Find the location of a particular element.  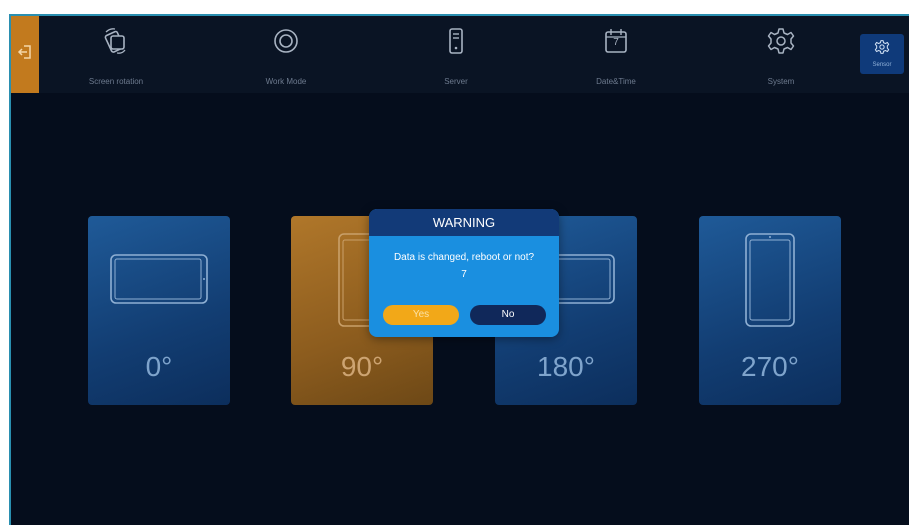

rotation-label-180: 180° is located at coordinates (566, 366).